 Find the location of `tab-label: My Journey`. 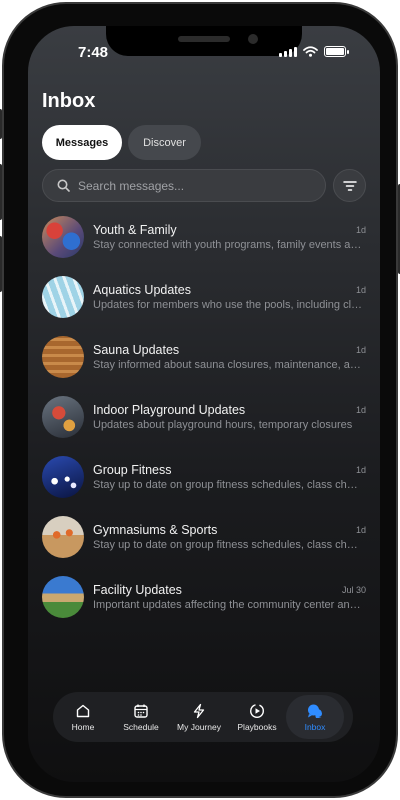

tab-label: My Journey is located at coordinates (199, 726).